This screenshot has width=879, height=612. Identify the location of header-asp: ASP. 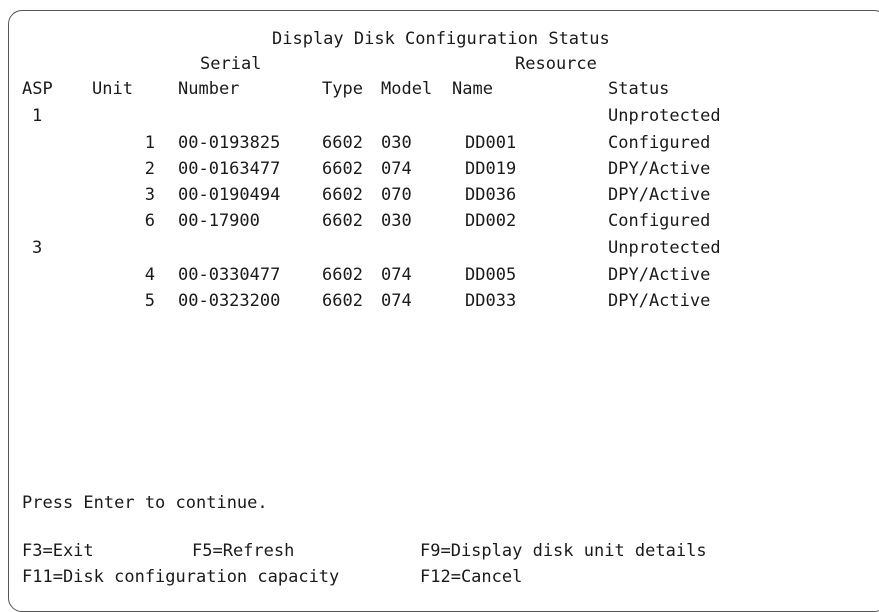
(37, 89).